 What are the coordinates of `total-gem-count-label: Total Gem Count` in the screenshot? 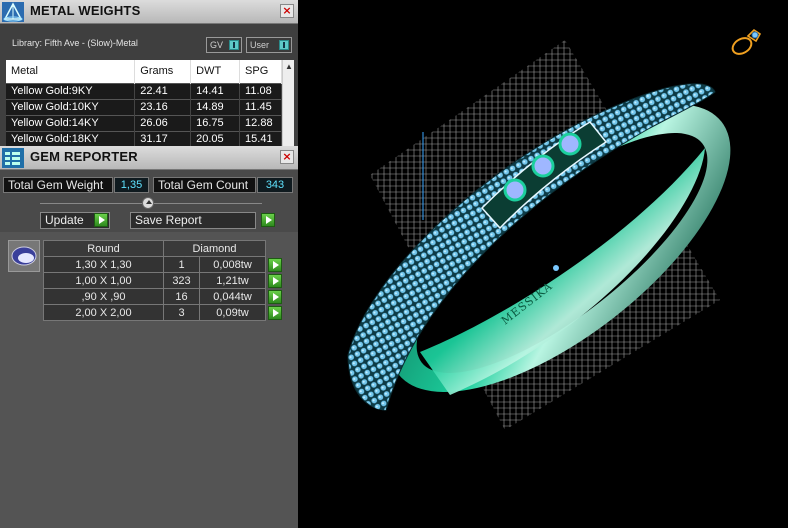 It's located at (204, 185).